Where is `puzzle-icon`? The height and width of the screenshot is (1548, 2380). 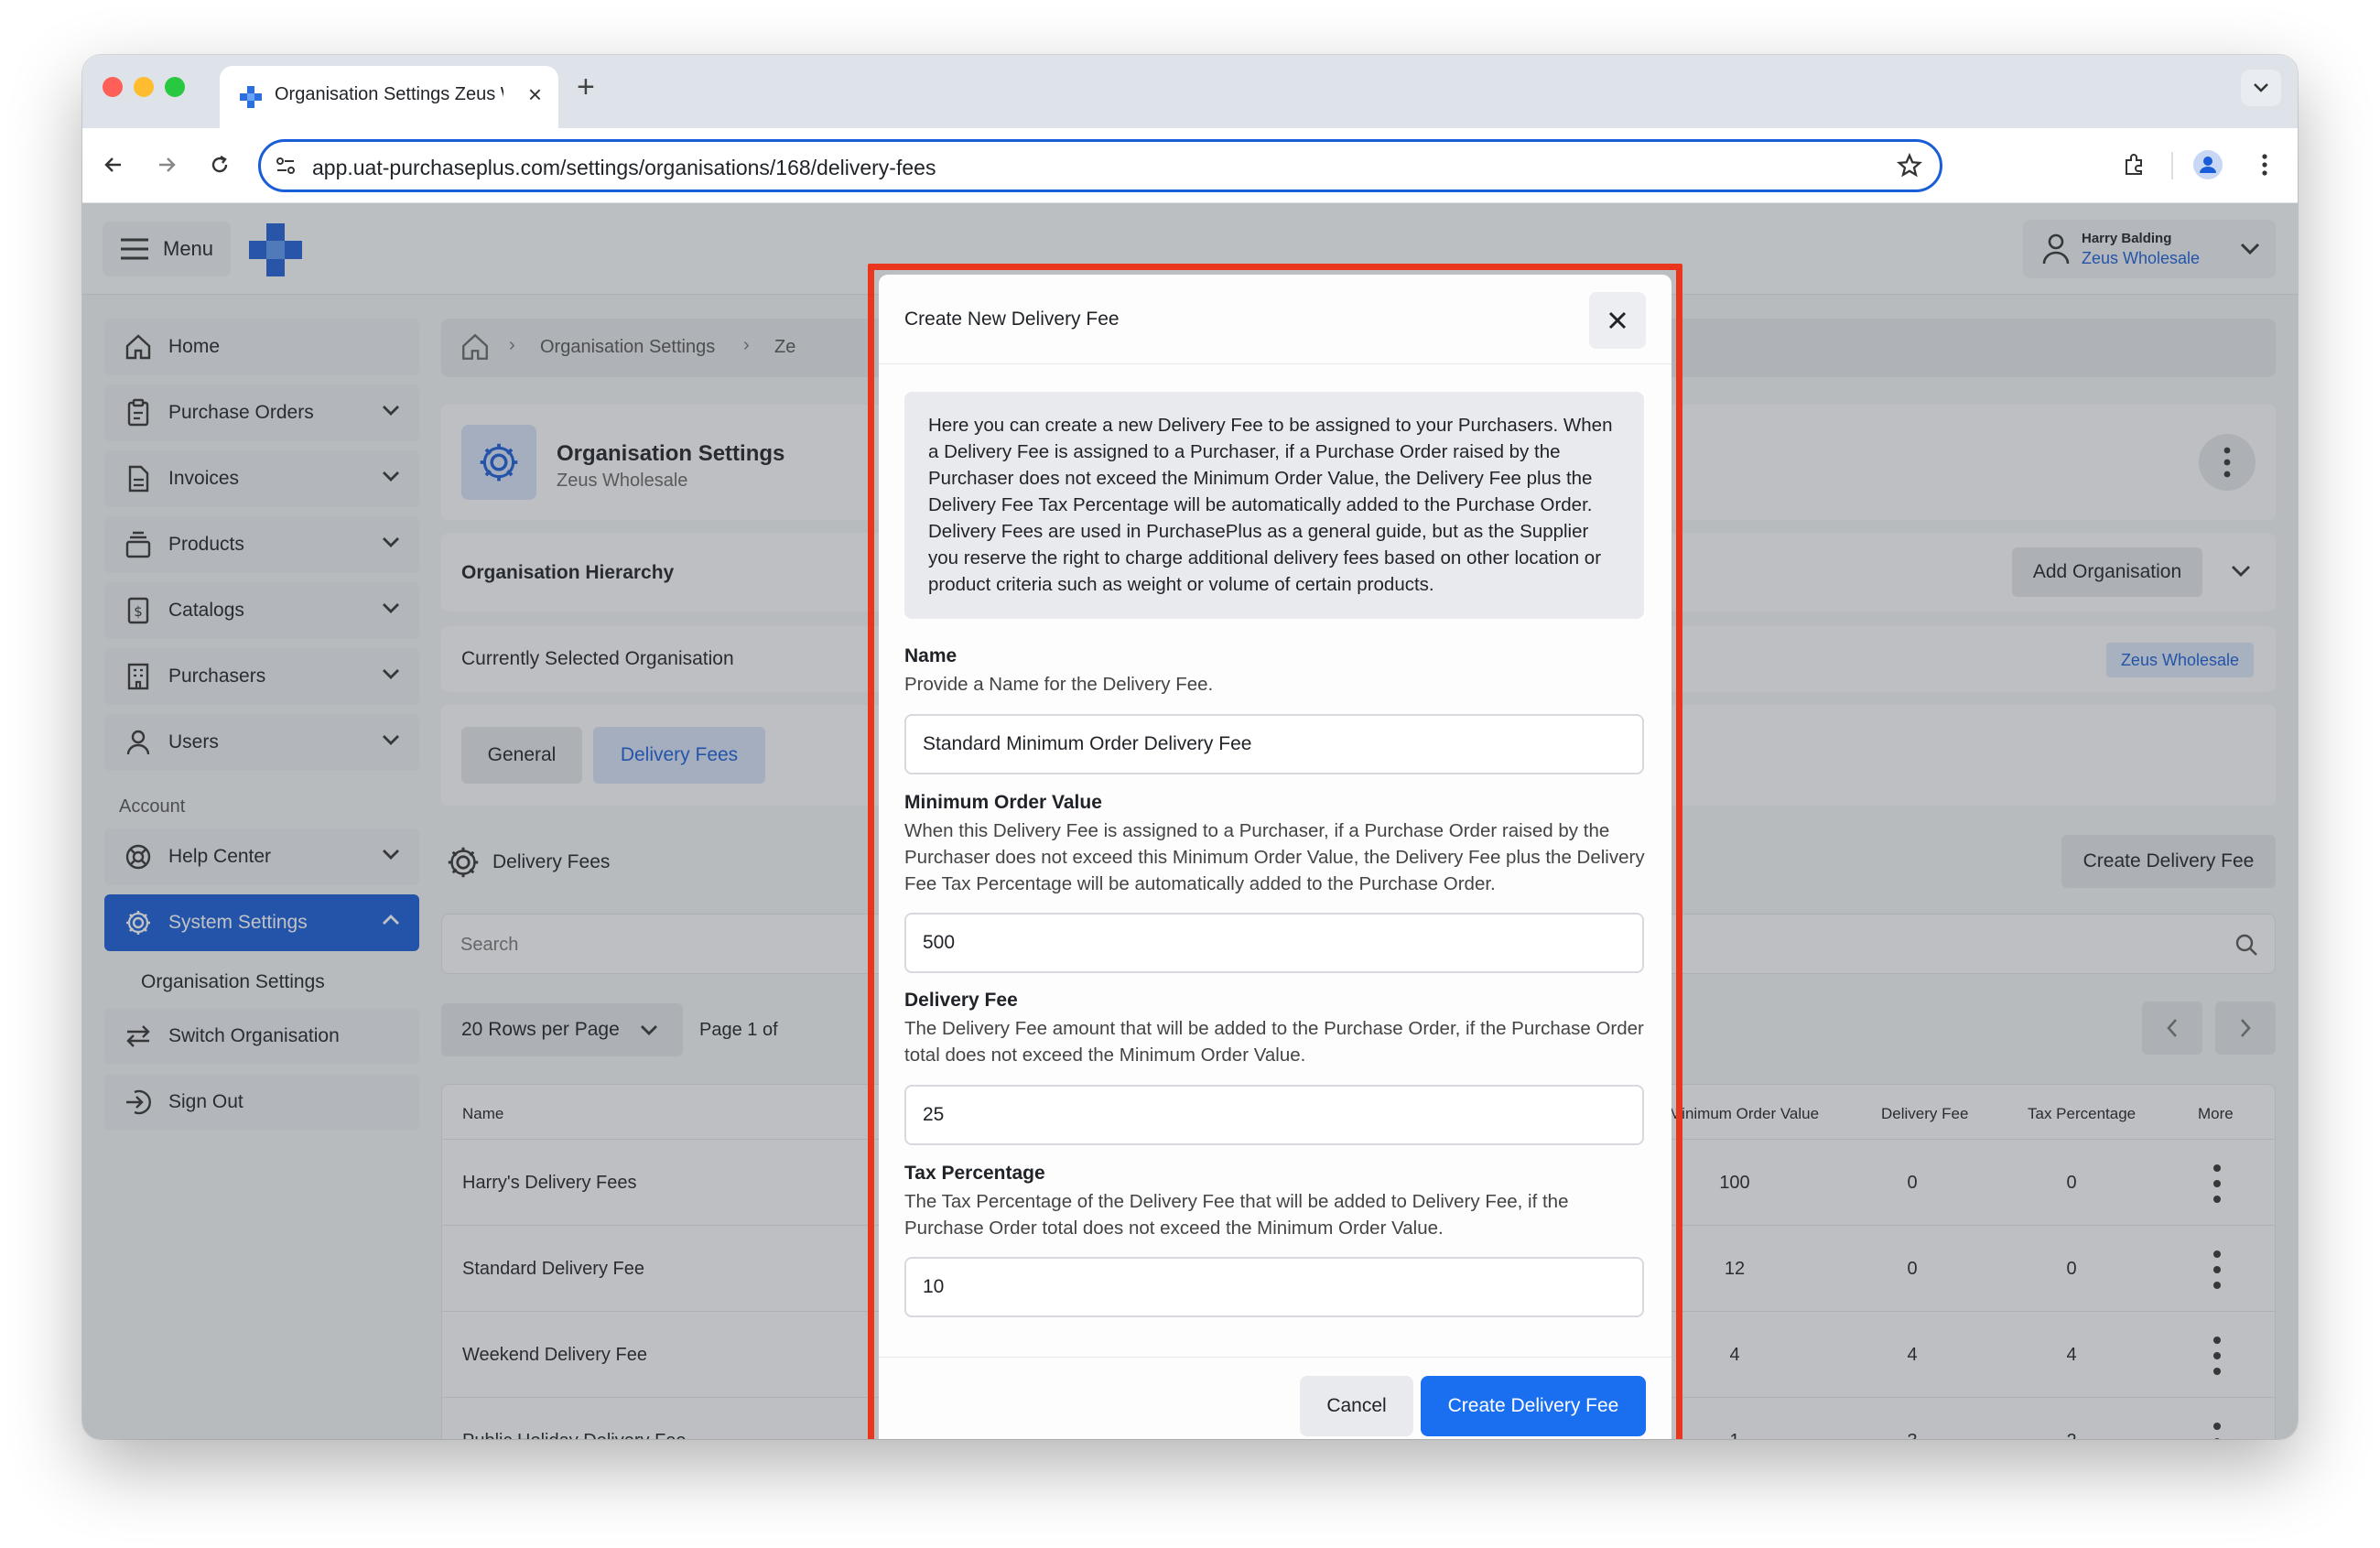 puzzle-icon is located at coordinates (2134, 164).